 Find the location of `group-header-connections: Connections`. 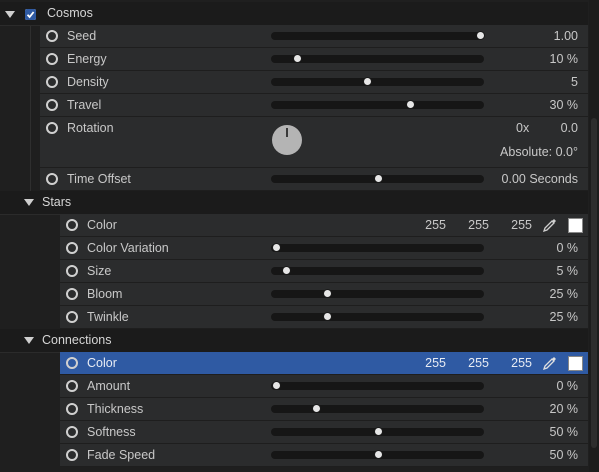

group-header-connections: Connections is located at coordinates (294, 341).